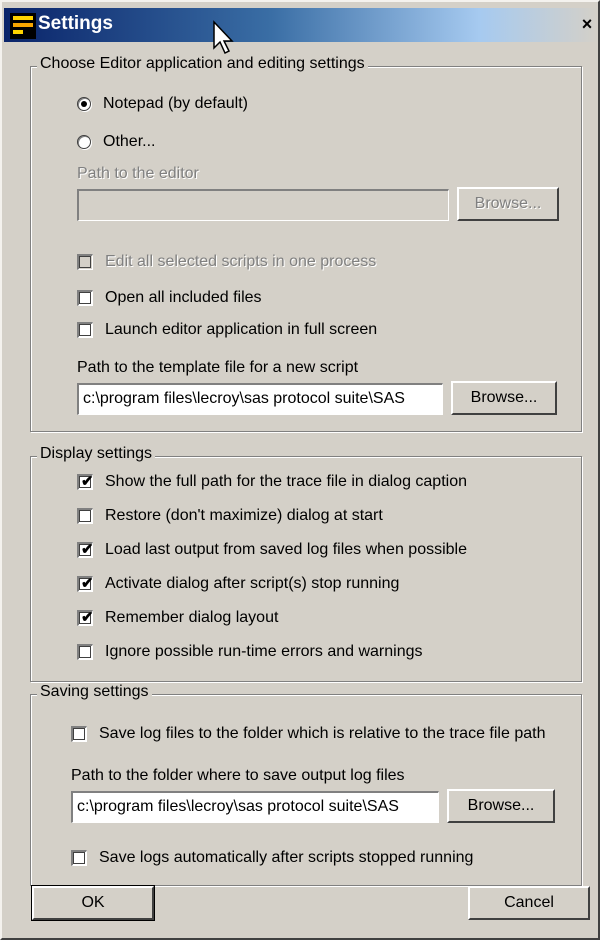 Image resolution: width=600 pixels, height=940 pixels. I want to click on close-button: ×, so click(587, 24).